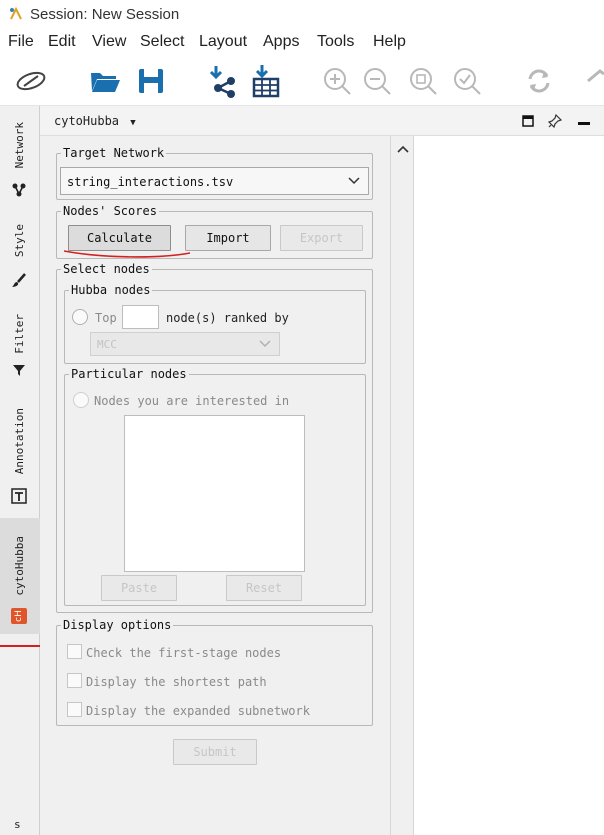 The image size is (604, 835). What do you see at coordinates (80, 317) in the screenshot?
I see `top-nodes-radio` at bounding box center [80, 317].